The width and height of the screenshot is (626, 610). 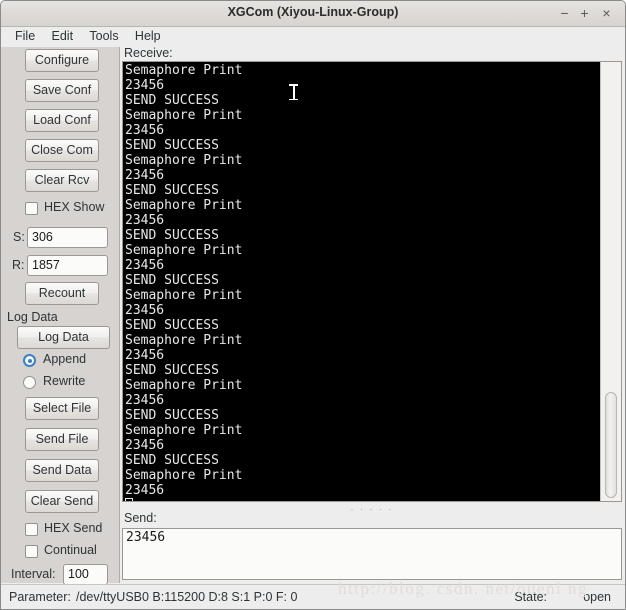 What do you see at coordinates (62, 90) in the screenshot?
I see `save-conf-button: Save Conf` at bounding box center [62, 90].